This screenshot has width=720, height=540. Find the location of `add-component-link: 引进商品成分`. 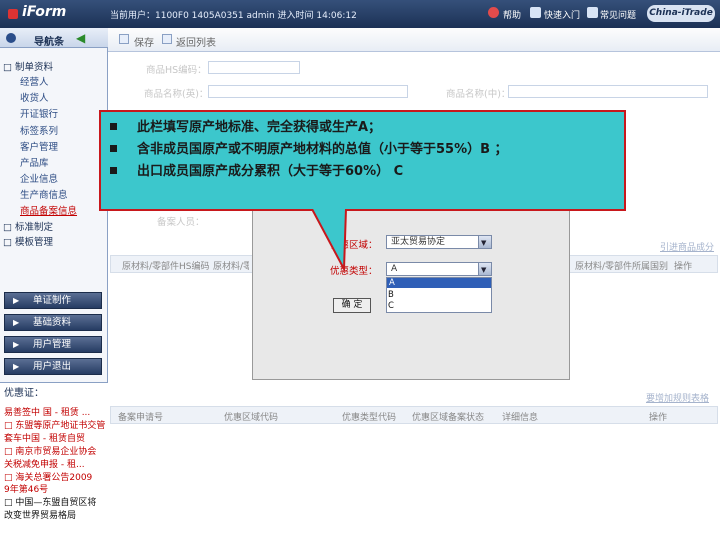

add-component-link: 引进商品成分 is located at coordinates (687, 246).